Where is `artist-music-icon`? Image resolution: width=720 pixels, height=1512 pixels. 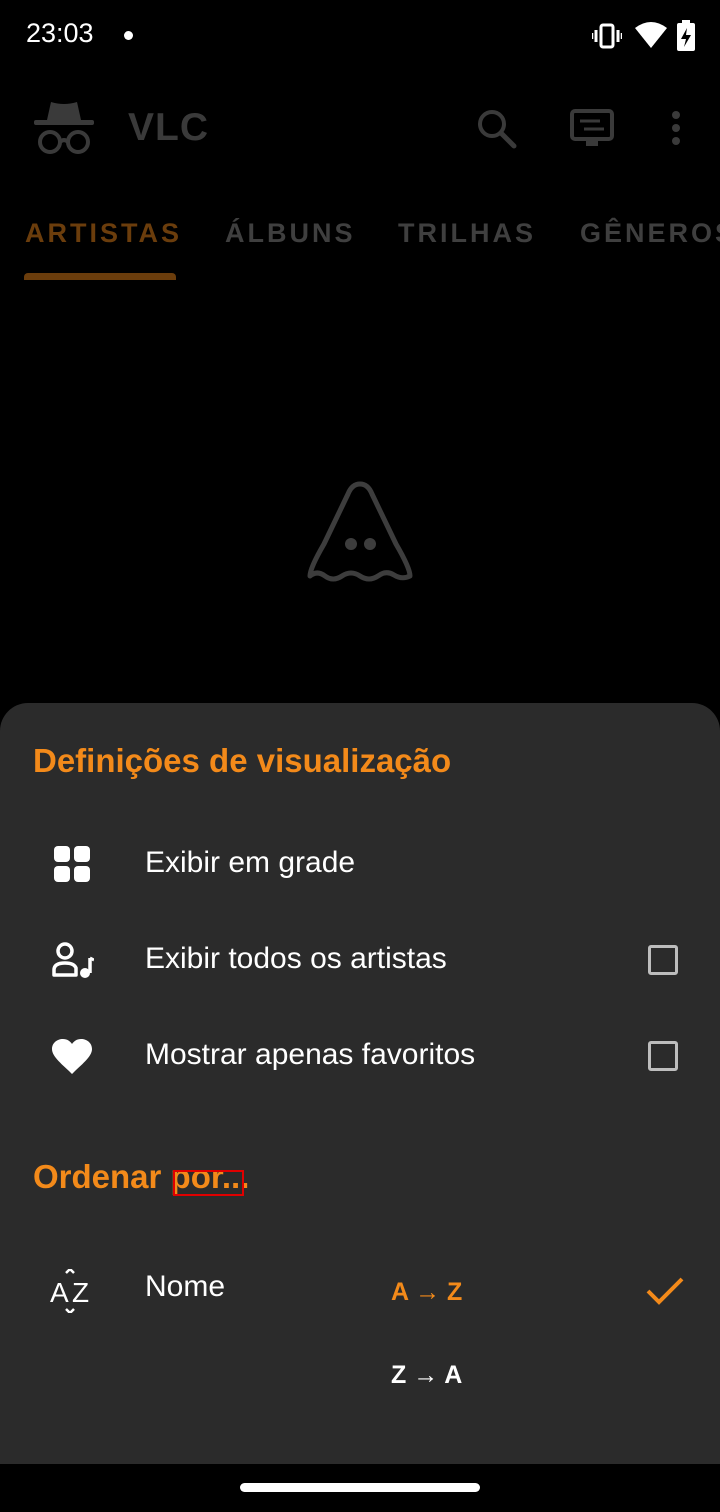
artist-music-icon is located at coordinates (73, 960).